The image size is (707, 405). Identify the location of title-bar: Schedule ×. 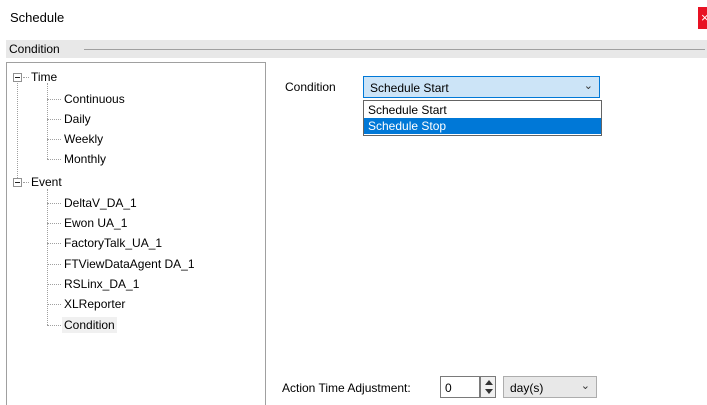
(353, 18).